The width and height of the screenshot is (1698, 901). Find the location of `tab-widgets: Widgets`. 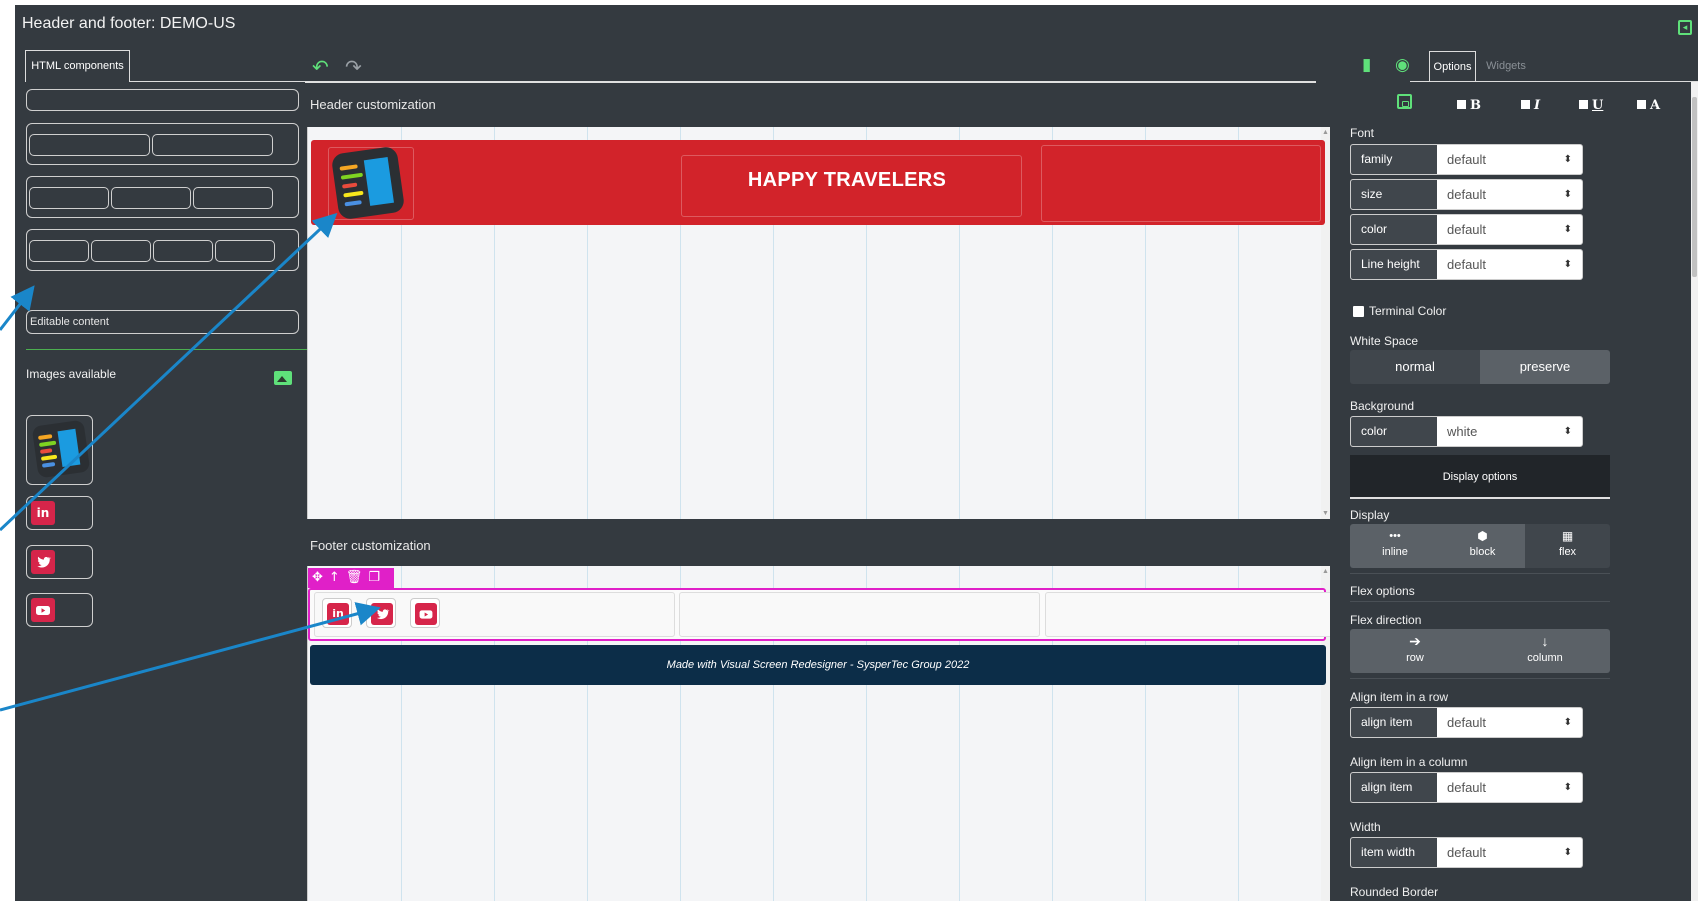

tab-widgets: Widgets is located at coordinates (1506, 66).